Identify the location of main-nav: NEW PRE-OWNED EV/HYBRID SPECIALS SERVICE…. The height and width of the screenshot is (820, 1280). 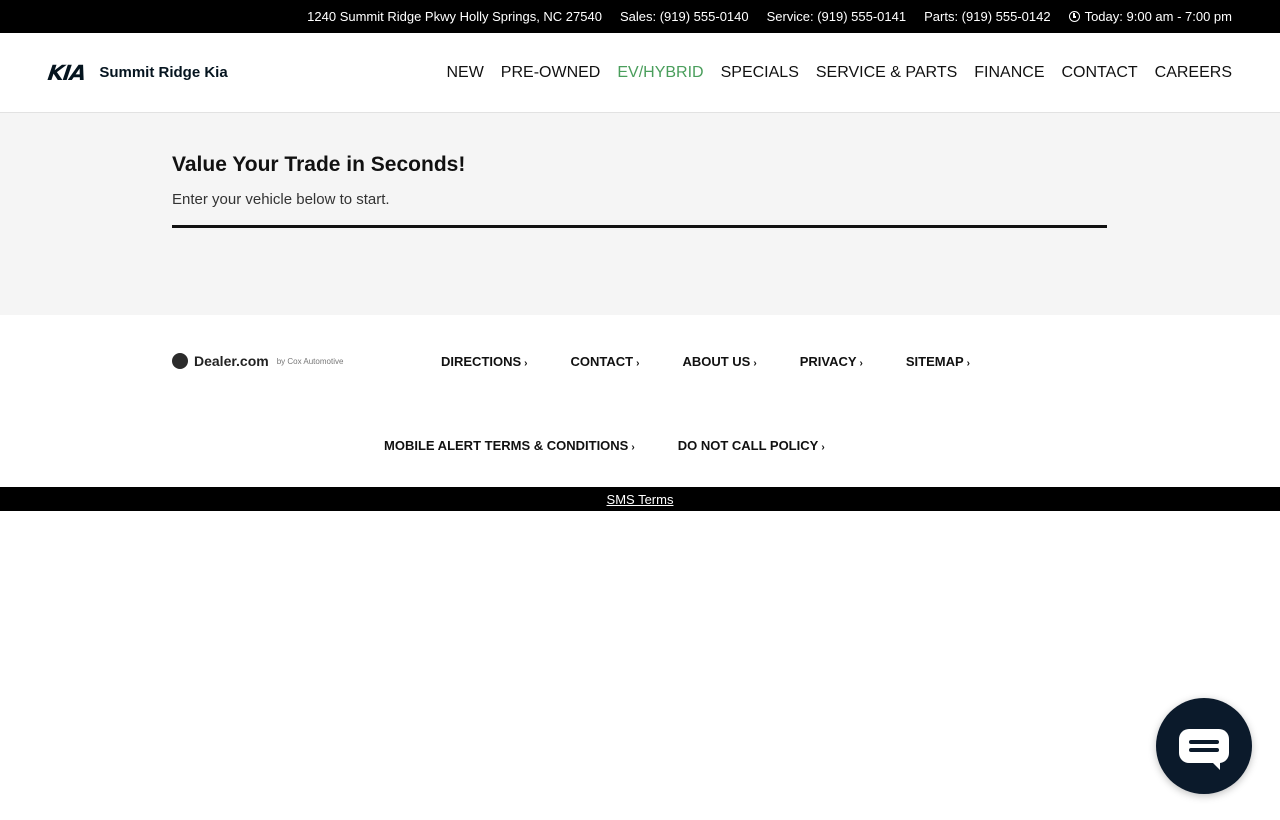
(830, 73).